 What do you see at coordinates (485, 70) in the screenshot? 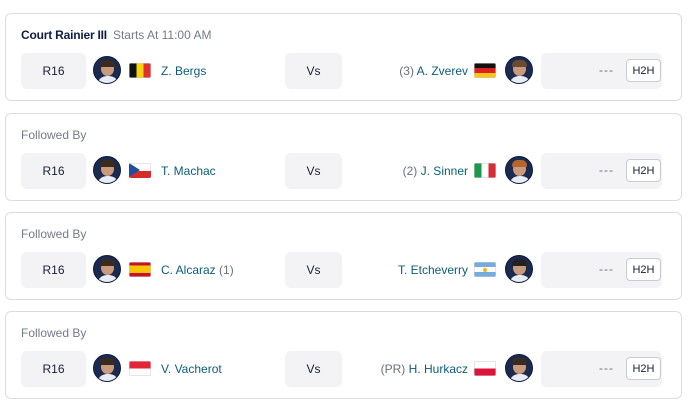
I see `germany-flag-icon` at bounding box center [485, 70].